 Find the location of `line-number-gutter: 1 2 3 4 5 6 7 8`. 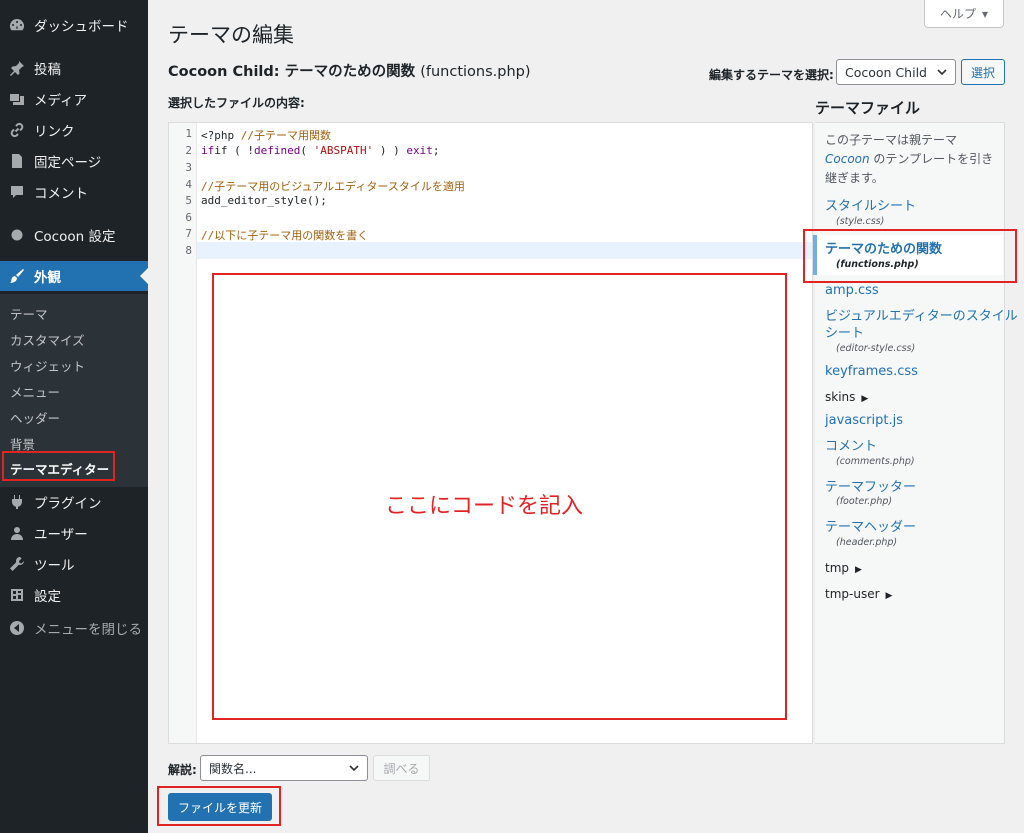

line-number-gutter: 1 2 3 4 5 6 7 8 is located at coordinates (183, 433).